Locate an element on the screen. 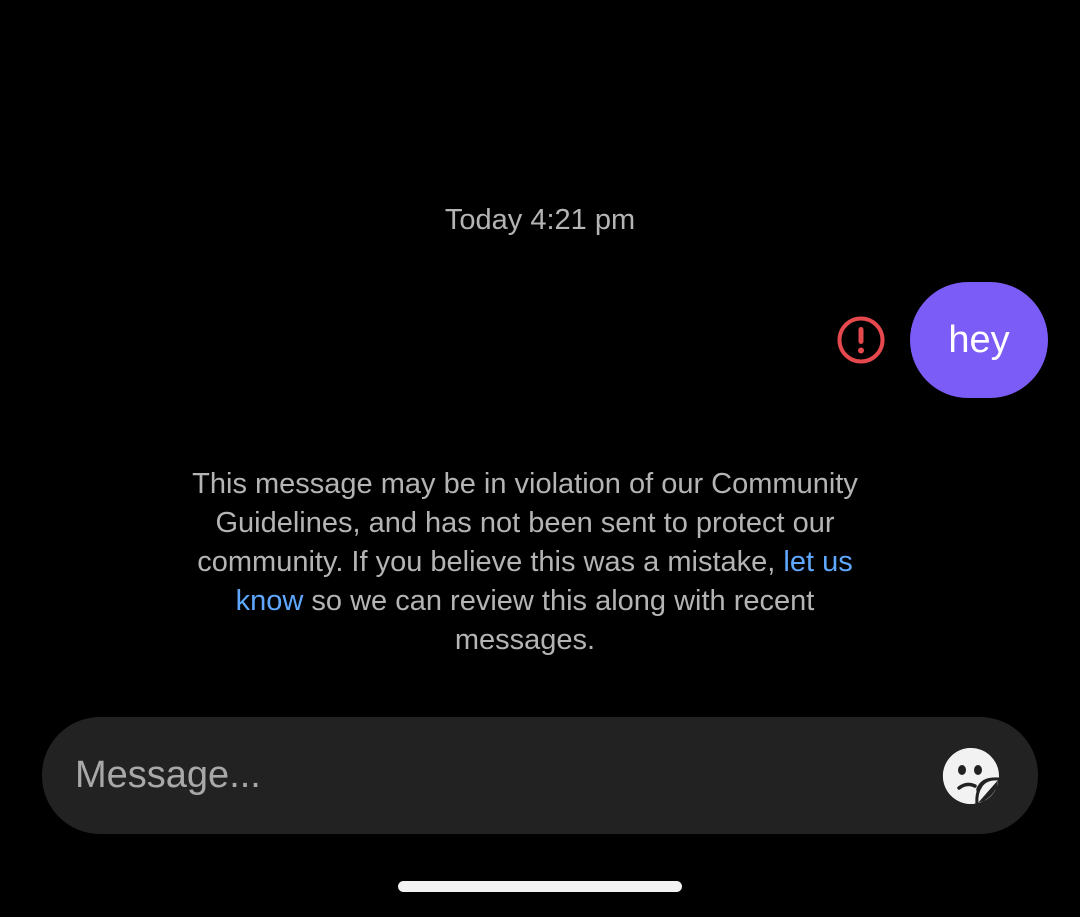  error-exclamation-icon is located at coordinates (861, 340).